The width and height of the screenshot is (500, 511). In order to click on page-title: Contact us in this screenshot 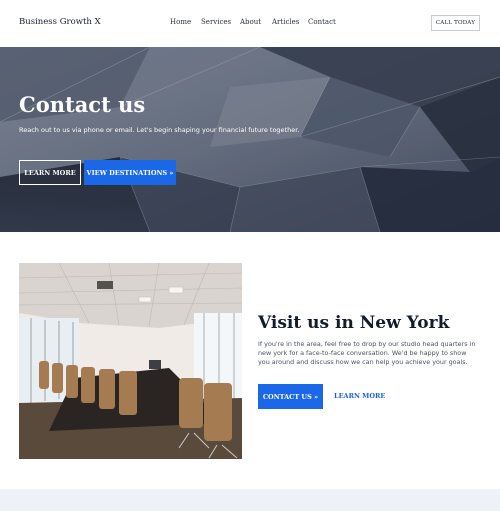, I will do `click(82, 104)`.